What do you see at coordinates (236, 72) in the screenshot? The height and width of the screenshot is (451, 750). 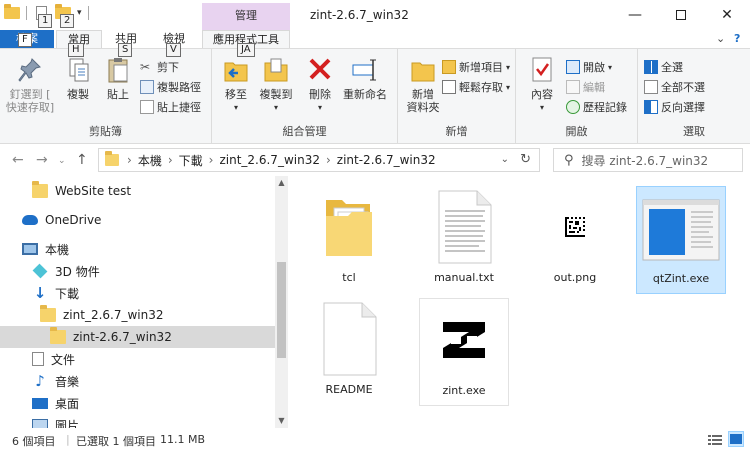 I see `move-to-icon` at bounding box center [236, 72].